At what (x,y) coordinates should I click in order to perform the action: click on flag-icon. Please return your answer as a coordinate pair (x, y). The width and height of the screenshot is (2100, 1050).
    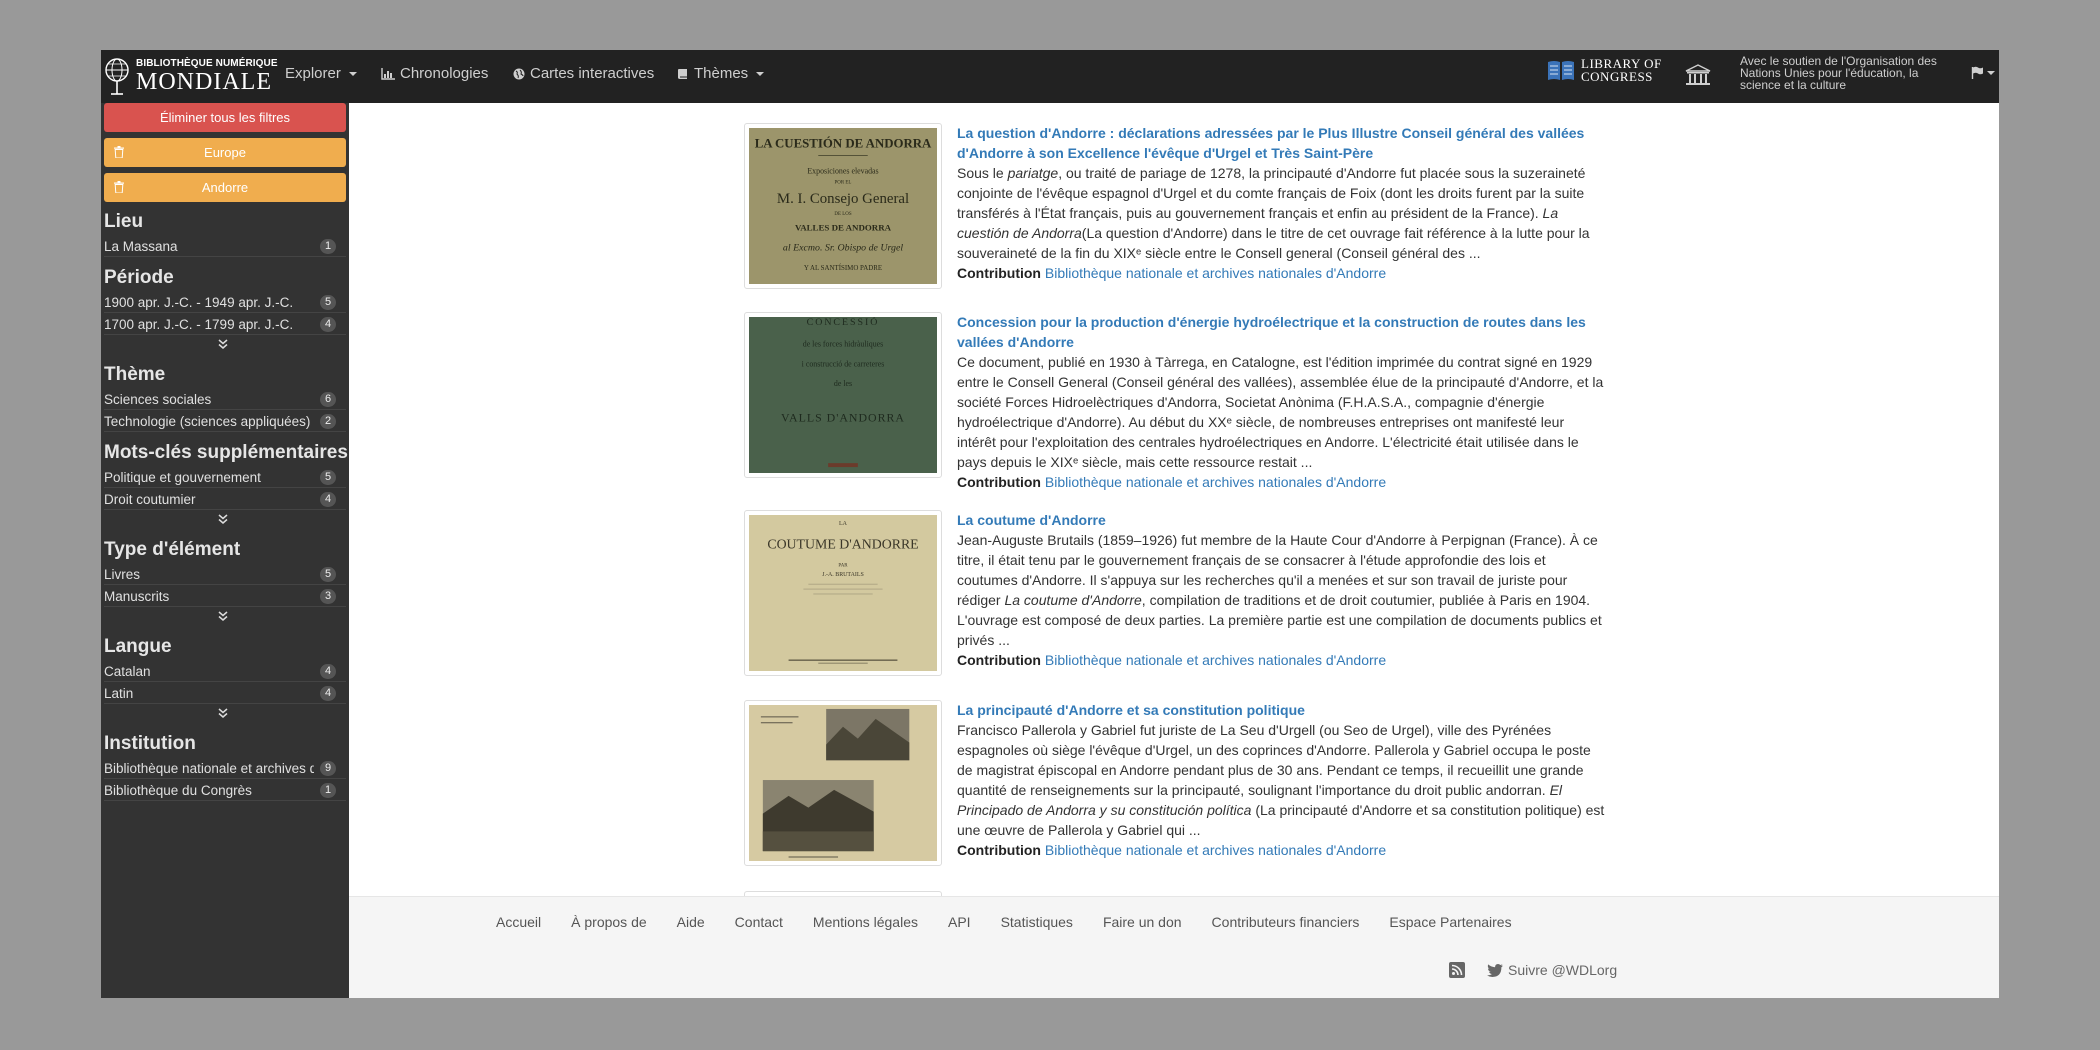
    Looking at the image, I should click on (1977, 72).